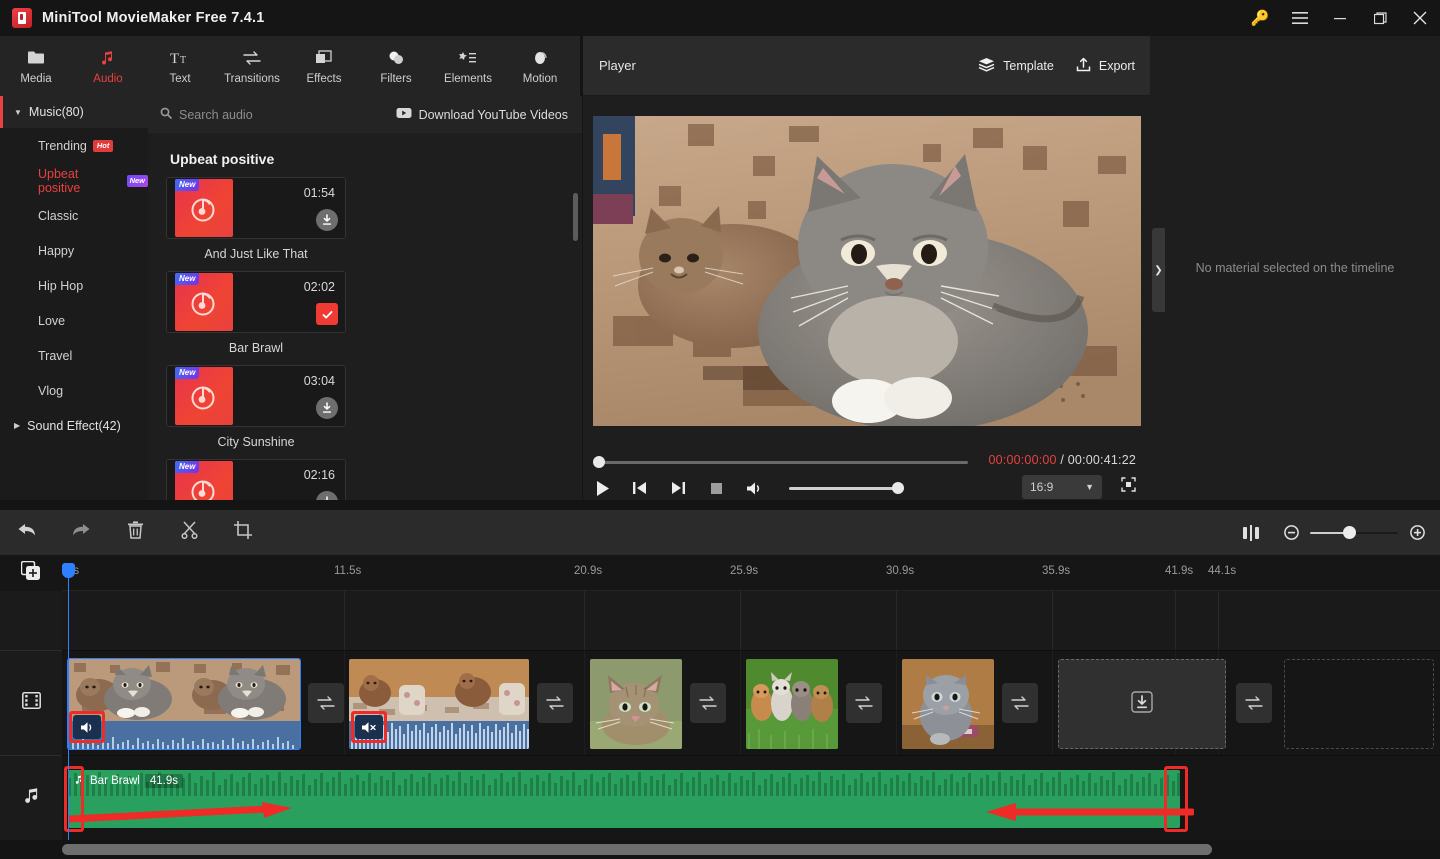  What do you see at coordinates (27, 532) in the screenshot?
I see `undo-button` at bounding box center [27, 532].